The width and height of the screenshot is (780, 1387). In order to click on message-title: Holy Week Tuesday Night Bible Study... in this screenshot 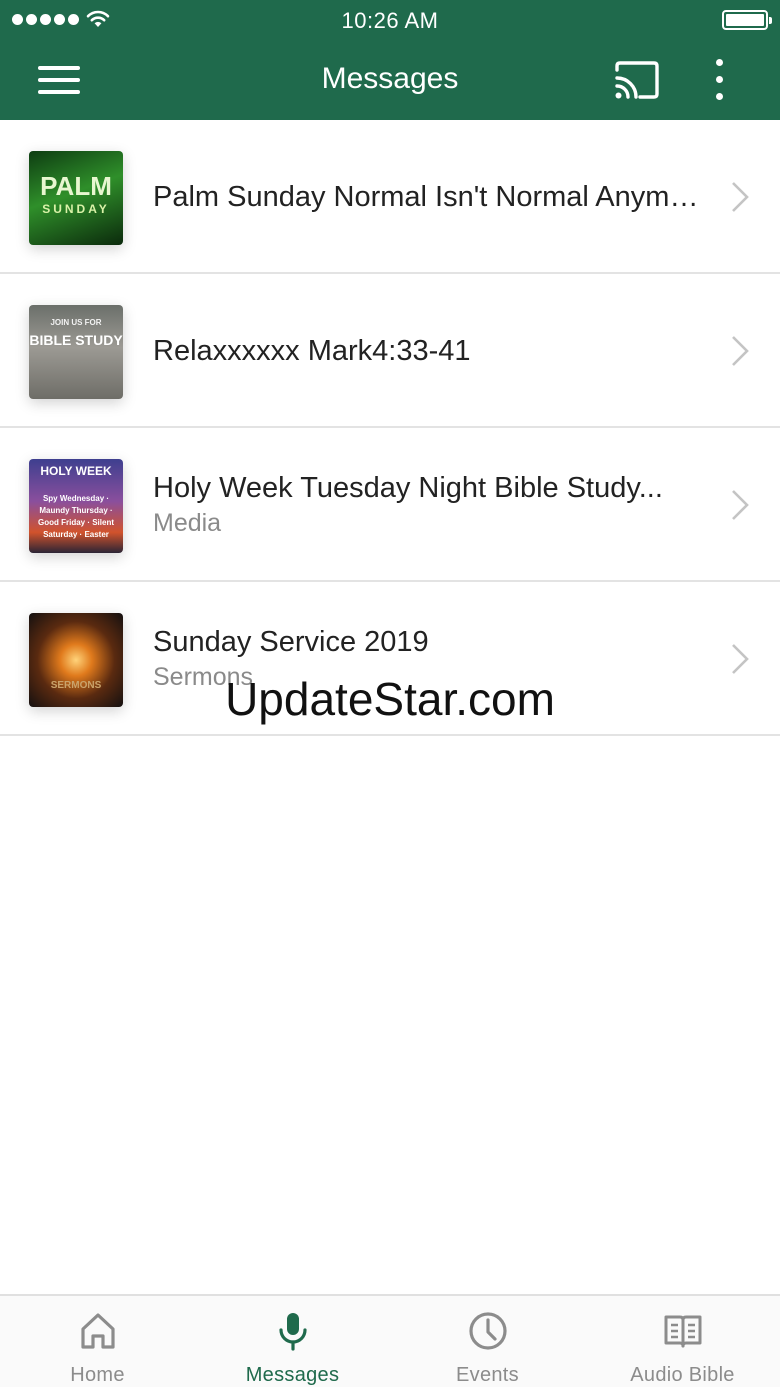, I will do `click(408, 488)`.